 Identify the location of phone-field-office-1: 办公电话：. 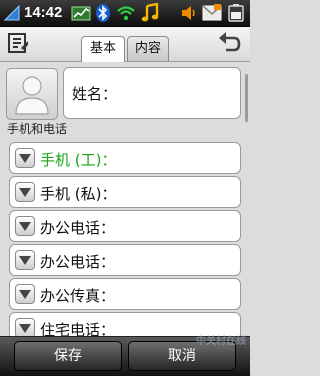
(125, 226).